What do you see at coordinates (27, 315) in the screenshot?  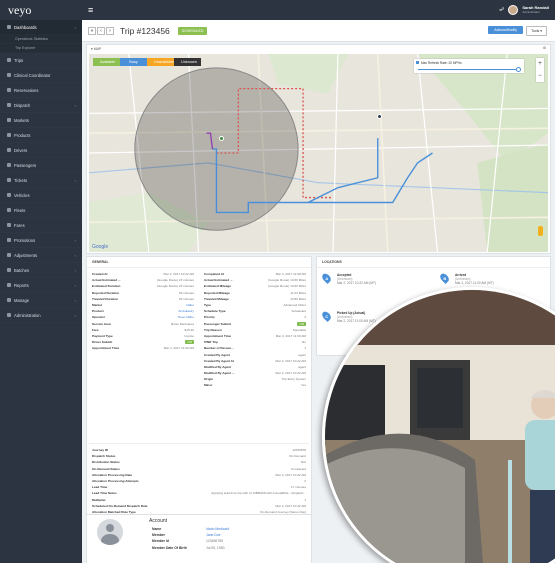 I see `sidebar-item-label: Administration` at bounding box center [27, 315].